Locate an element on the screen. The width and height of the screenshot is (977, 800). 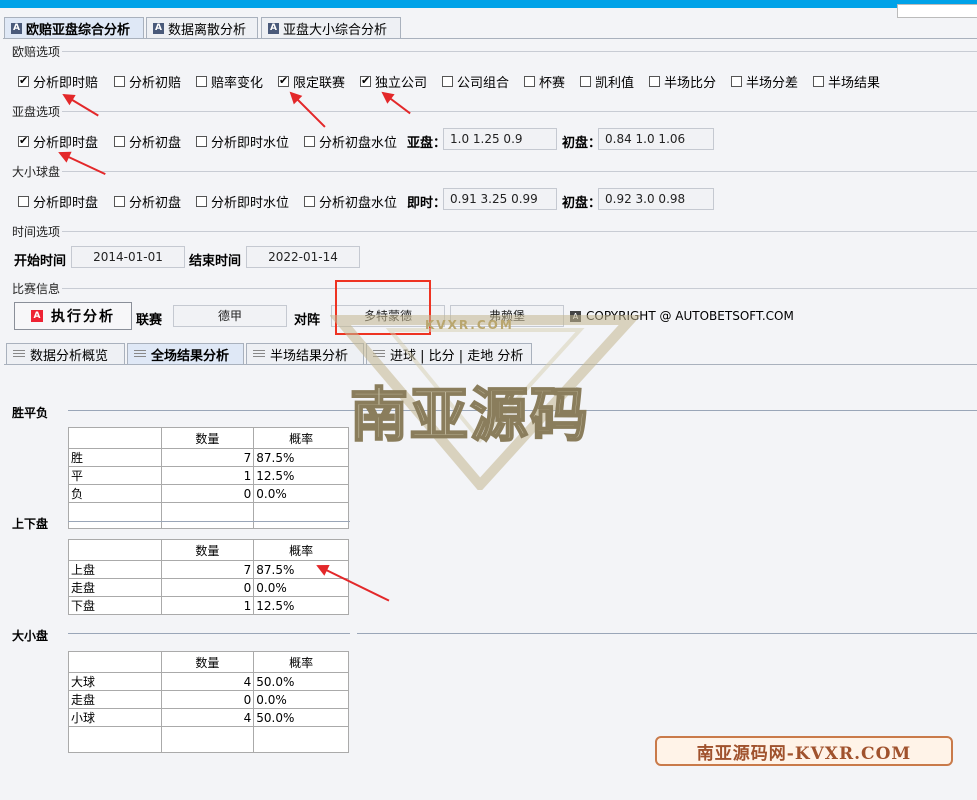
highlight-box is located at coordinates (383, 307).